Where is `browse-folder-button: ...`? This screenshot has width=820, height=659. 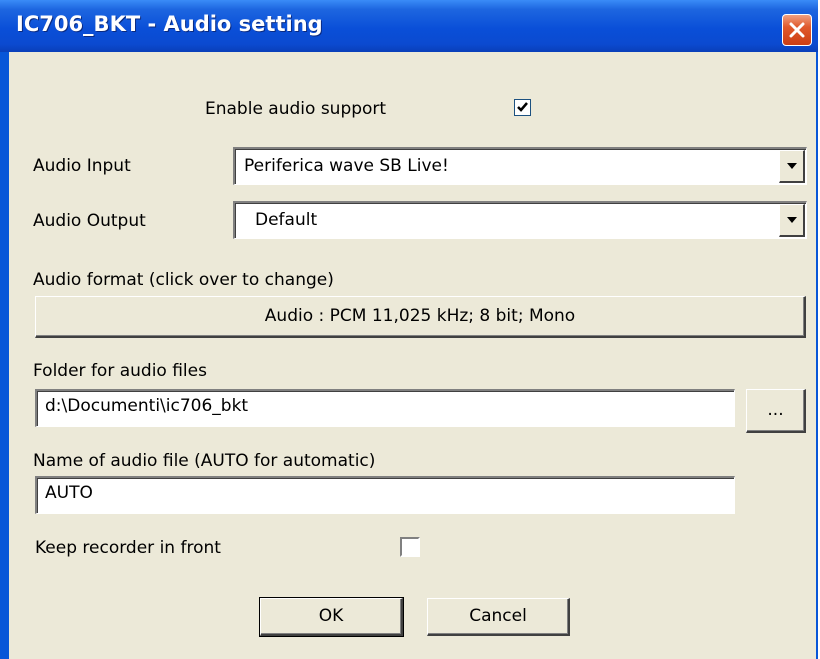
browse-folder-button: ... is located at coordinates (776, 411).